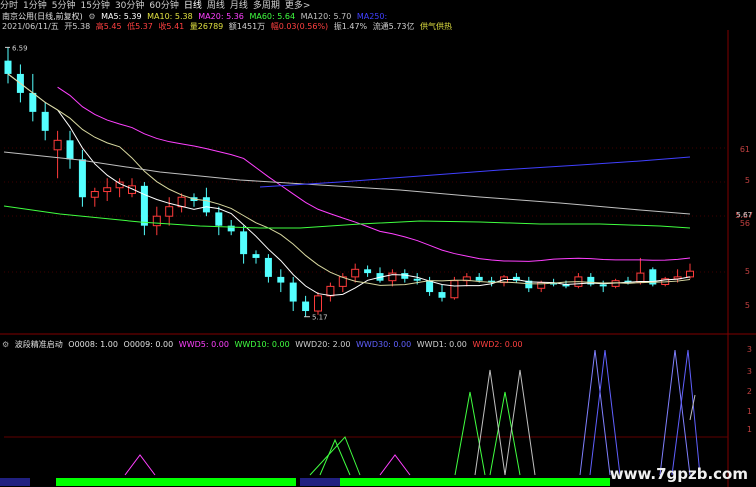 The image size is (756, 487). Describe the element at coordinates (749, 429) in the screenshot. I see `indicator-scale-label-4: 1` at that location.